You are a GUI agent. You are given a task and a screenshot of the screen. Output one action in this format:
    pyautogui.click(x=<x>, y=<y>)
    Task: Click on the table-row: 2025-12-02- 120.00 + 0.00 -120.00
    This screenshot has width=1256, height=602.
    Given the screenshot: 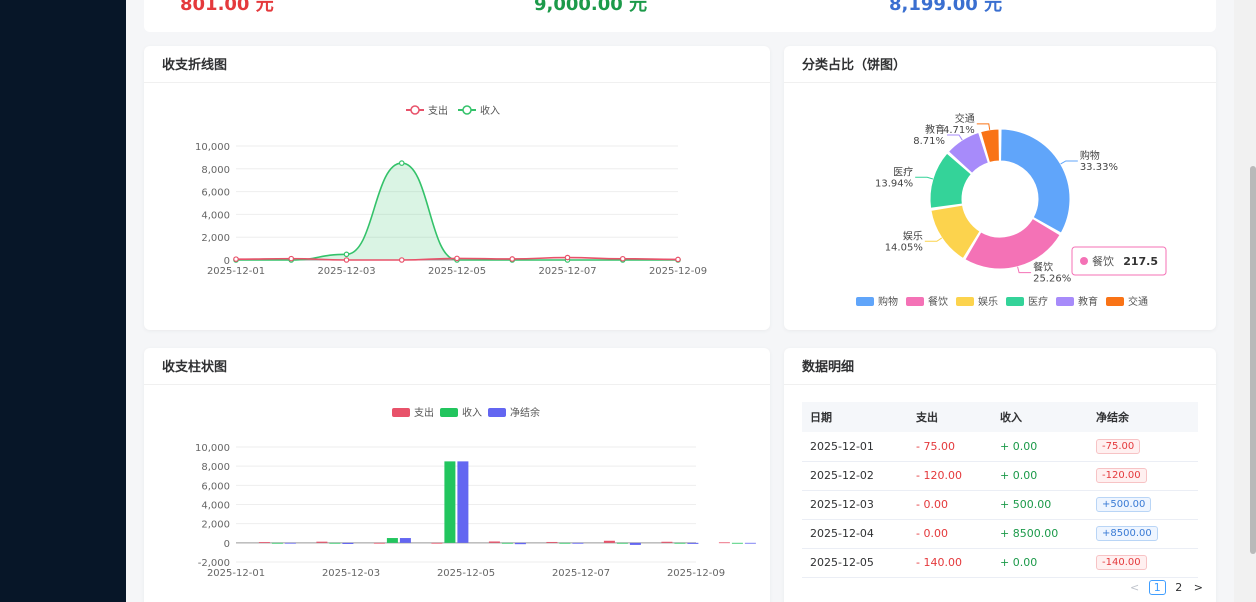 What is the action you would take?
    pyautogui.click(x=1000, y=476)
    